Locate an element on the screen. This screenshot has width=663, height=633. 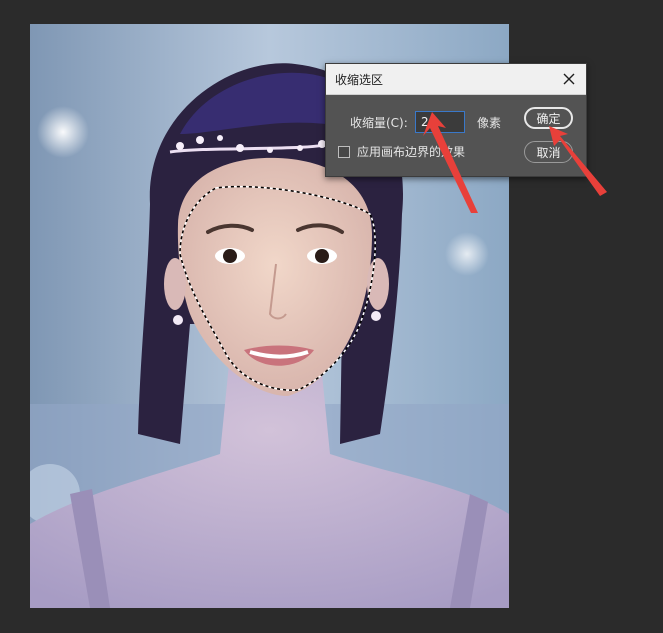
apply-canvas-bounds-label: 应用画布边界的效果 is located at coordinates (411, 151).